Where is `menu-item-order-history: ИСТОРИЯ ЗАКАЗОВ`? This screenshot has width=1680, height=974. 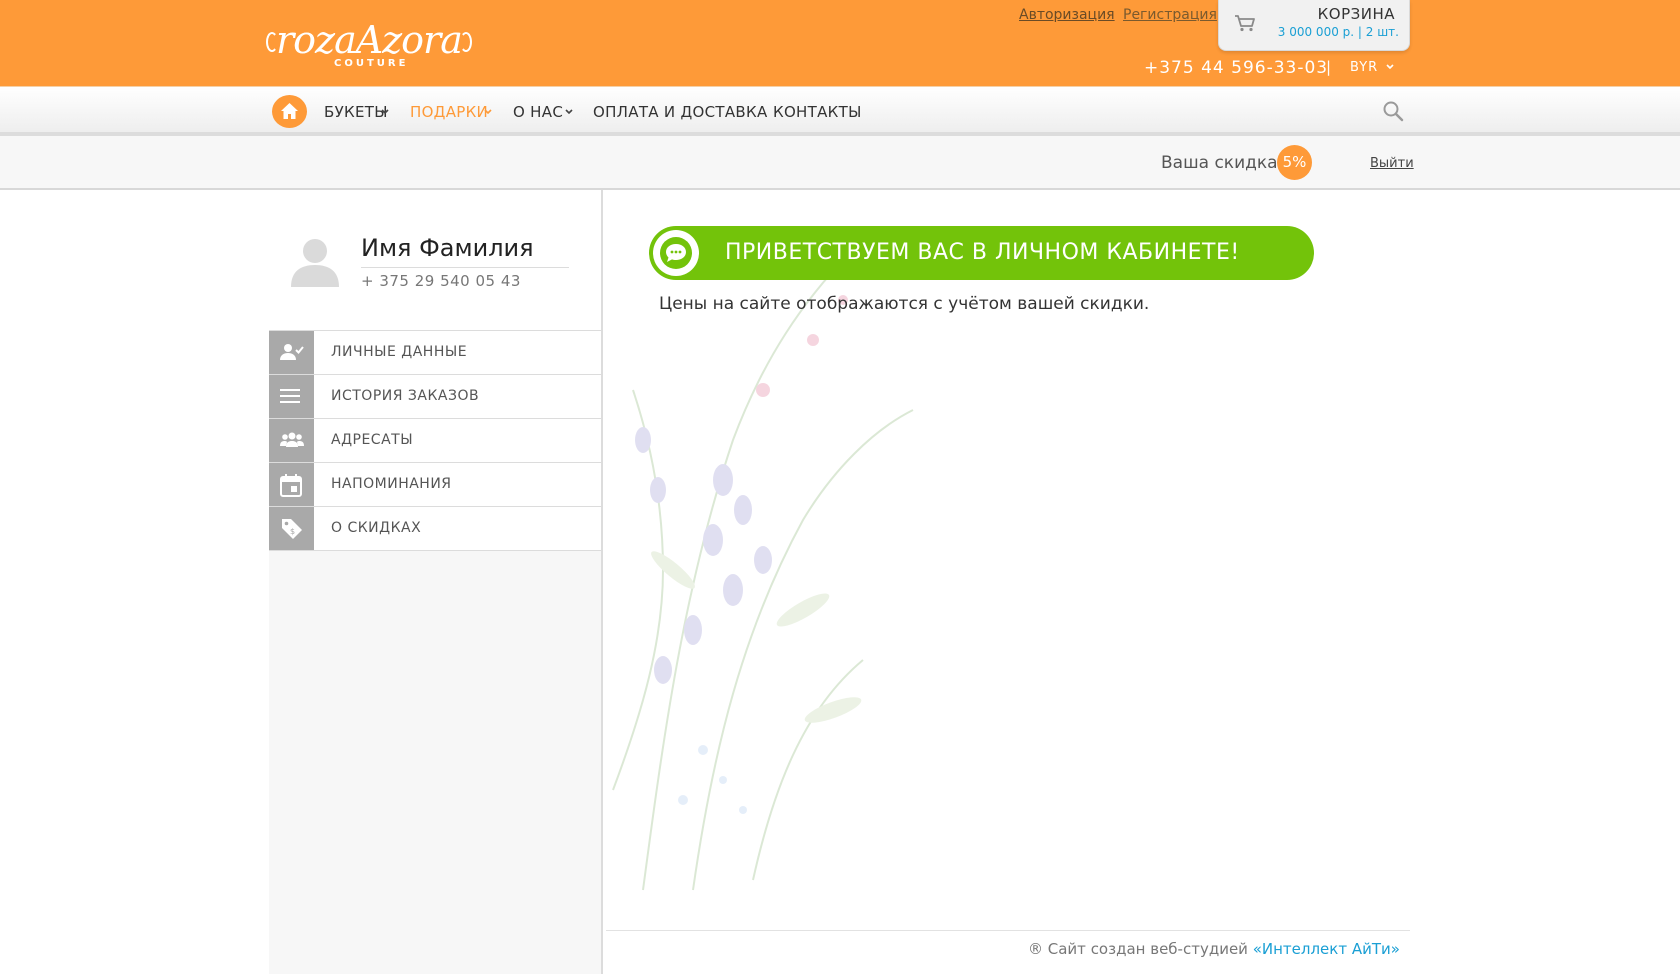
menu-item-order-history: ИСТОРИЯ ЗАКАЗОВ is located at coordinates (435, 397).